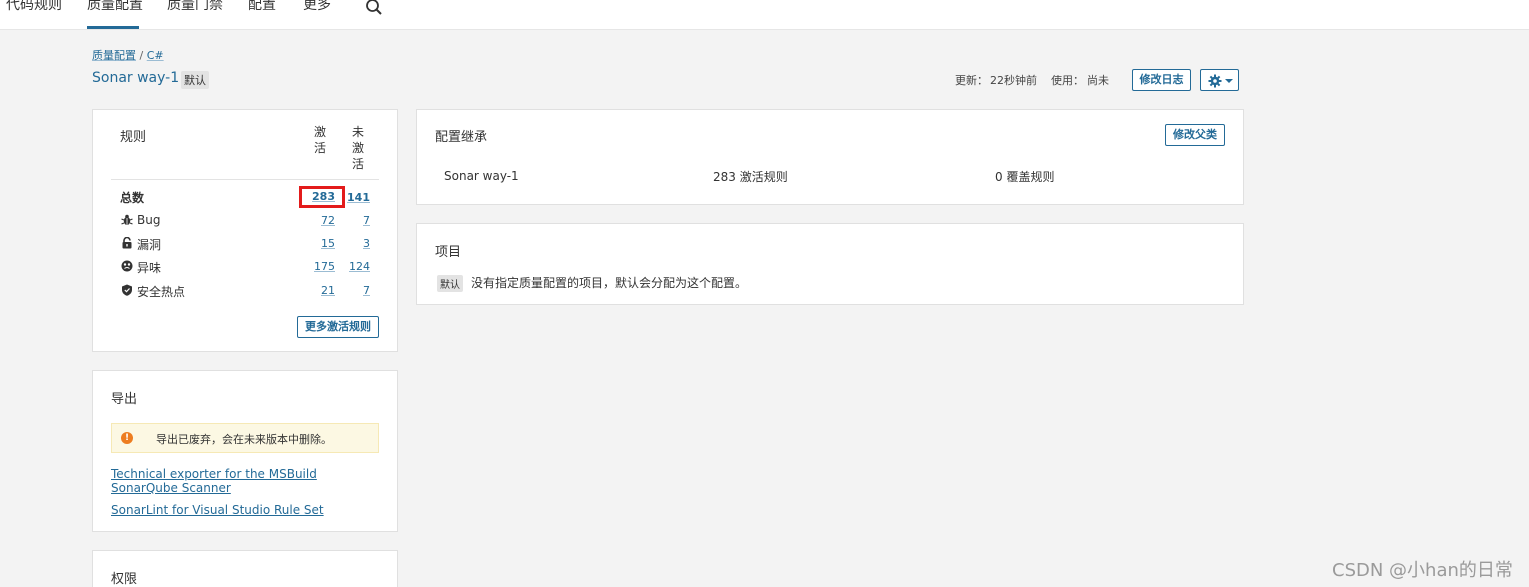  I want to click on projects-card: 项目 默认 没有指定质量配置的项目，默认会分配为这个配置。, so click(830, 264).